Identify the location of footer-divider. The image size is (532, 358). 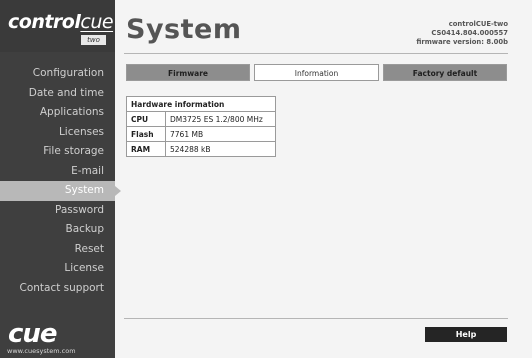
(316, 318).